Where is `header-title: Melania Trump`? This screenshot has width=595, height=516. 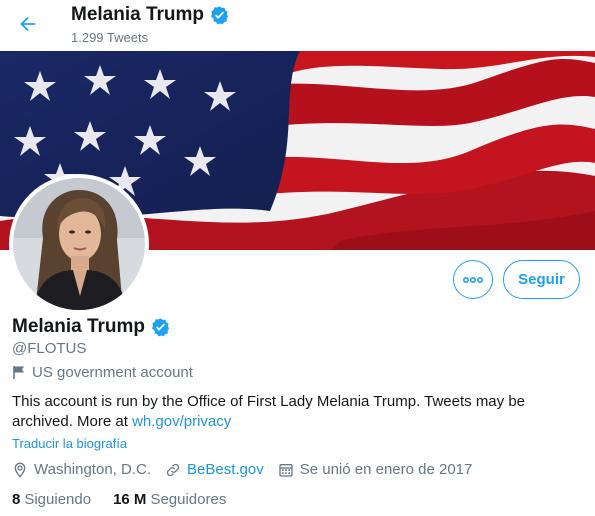 header-title: Melania Trump is located at coordinates (150, 15).